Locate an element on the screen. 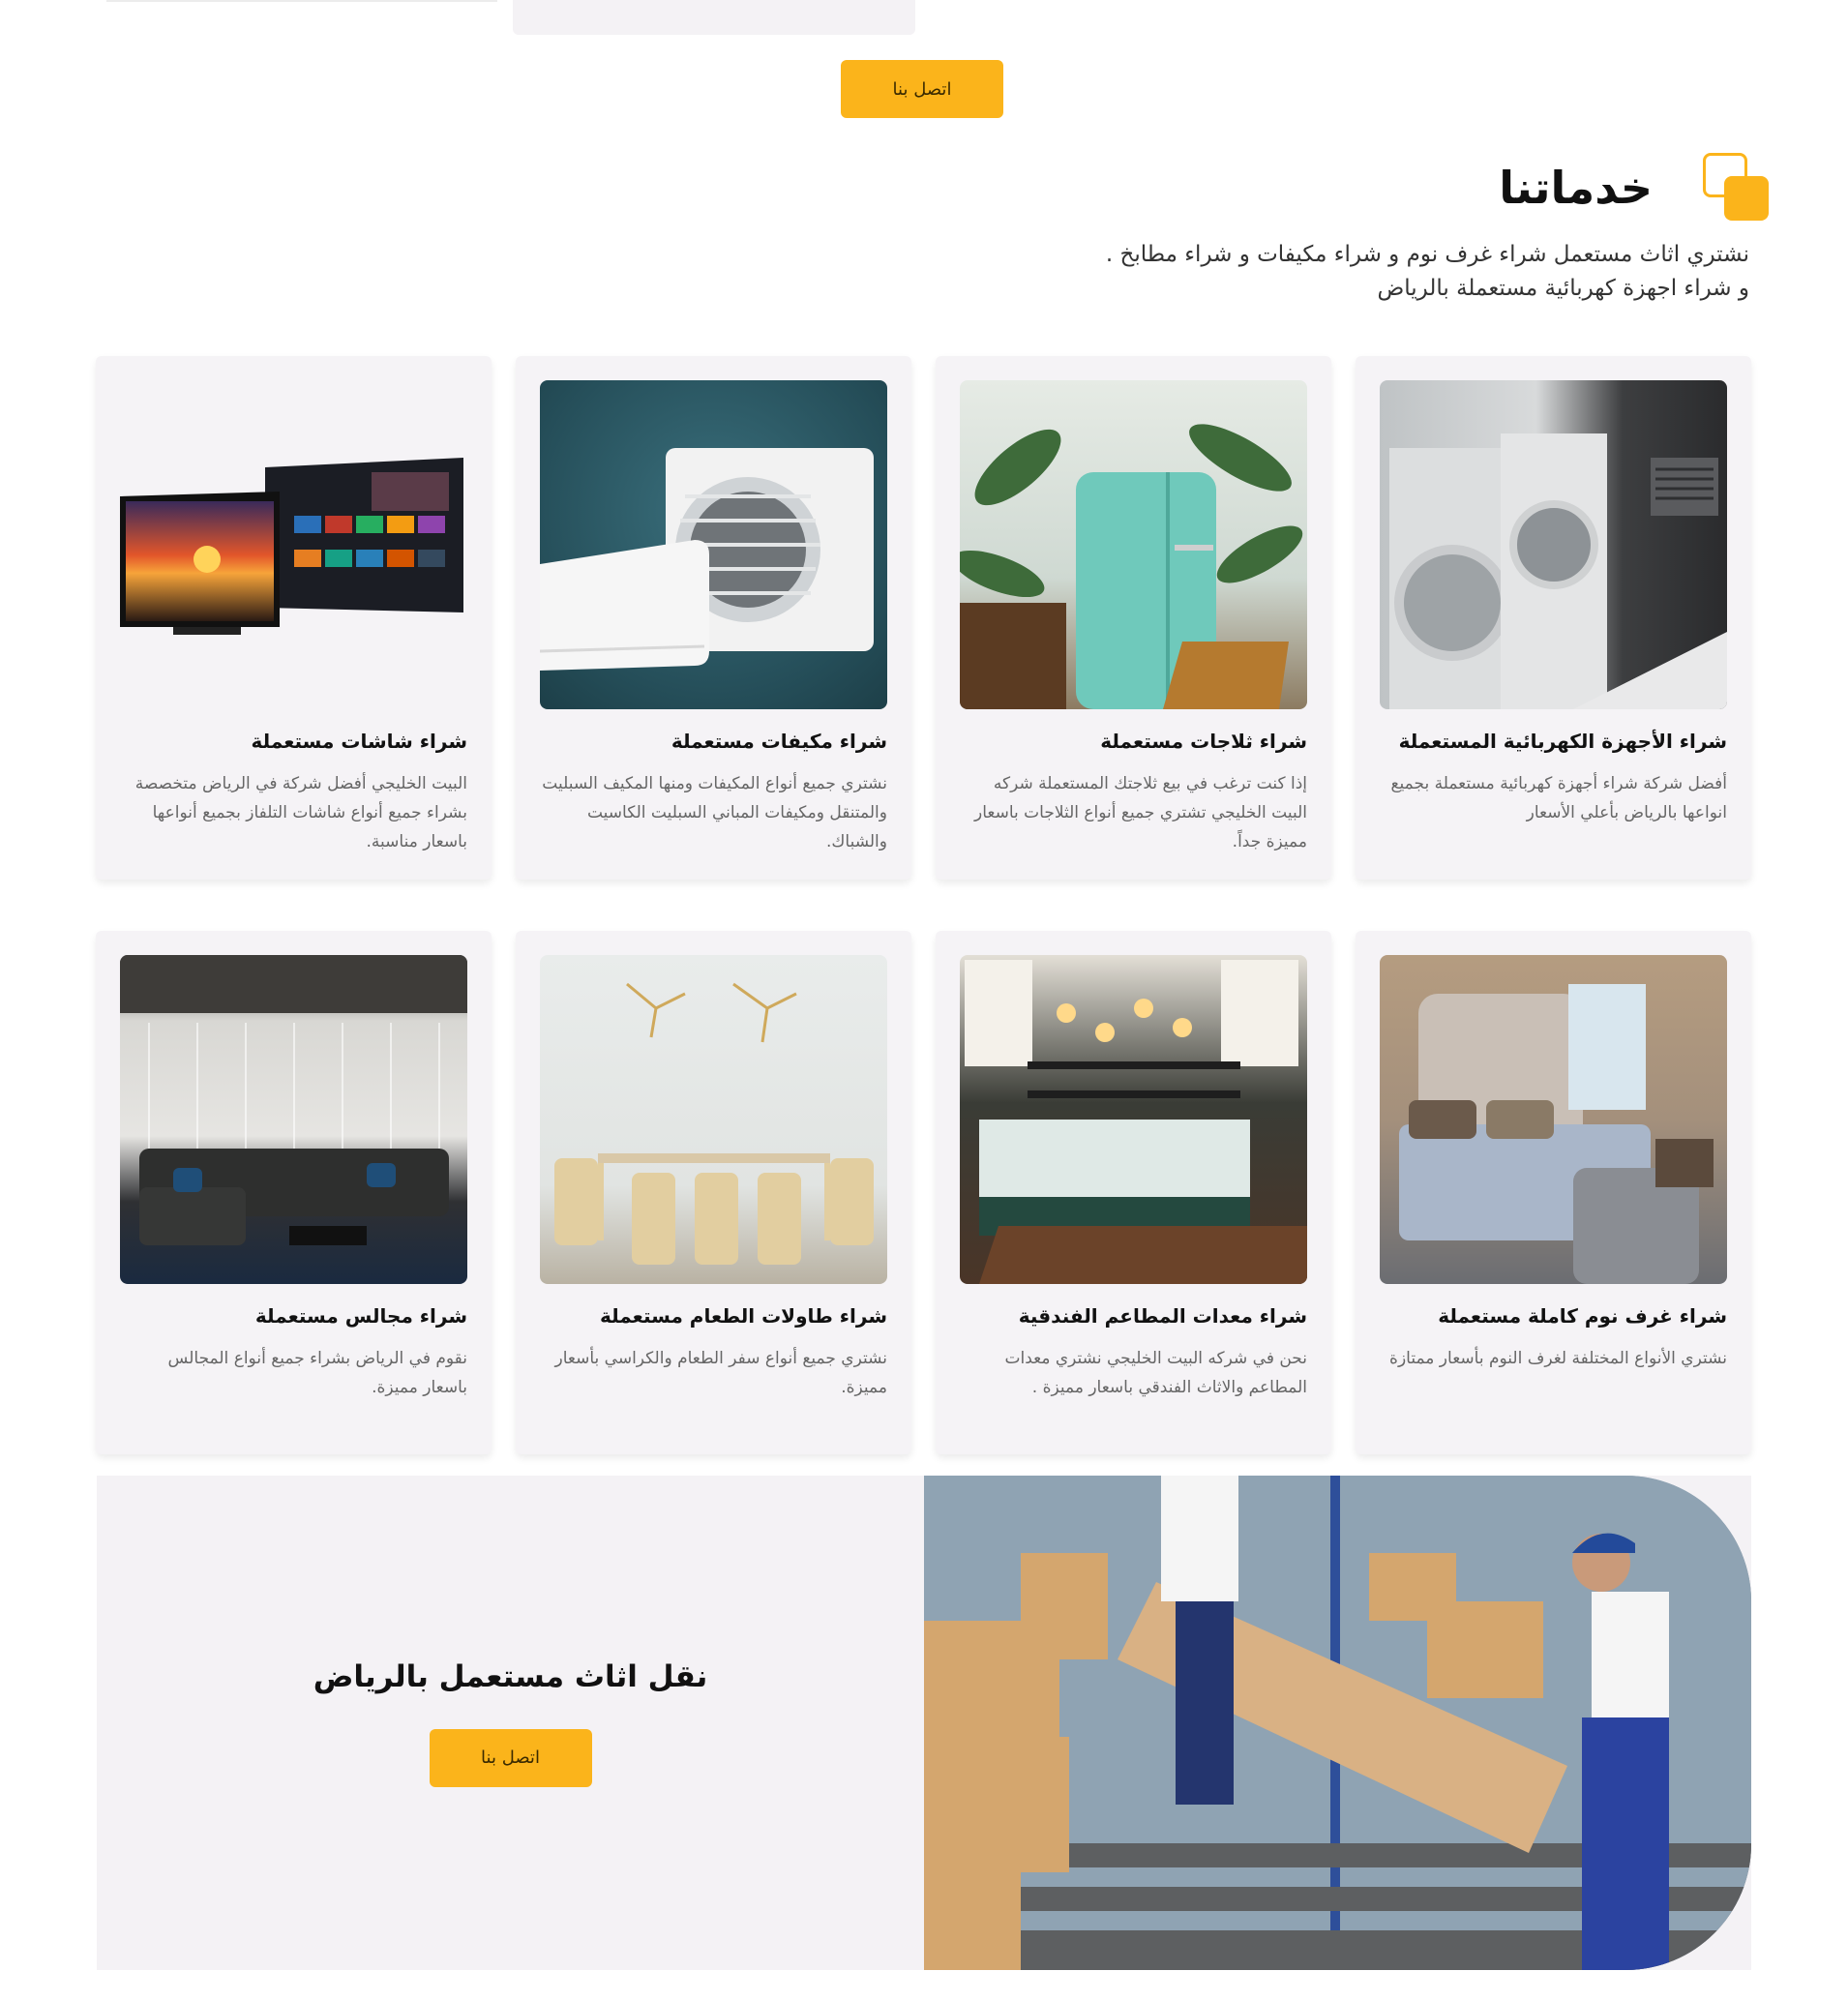 The height and width of the screenshot is (2001, 1848). service-card-title: شراء معدات المطاعم الفندقية is located at coordinates (1162, 1316).